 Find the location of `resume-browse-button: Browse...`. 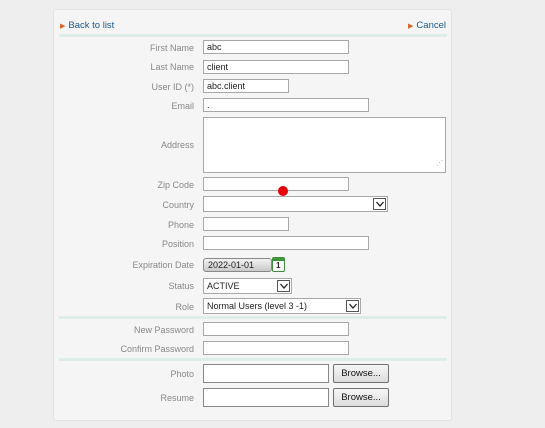

resume-browse-button: Browse... is located at coordinates (361, 397).